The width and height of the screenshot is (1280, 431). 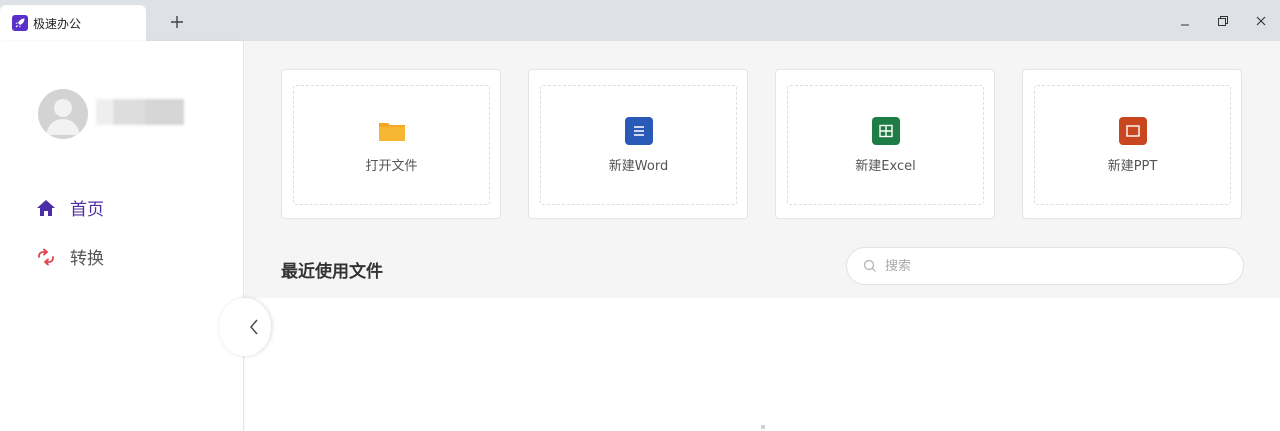 I want to click on search-input, so click(x=1055, y=266).